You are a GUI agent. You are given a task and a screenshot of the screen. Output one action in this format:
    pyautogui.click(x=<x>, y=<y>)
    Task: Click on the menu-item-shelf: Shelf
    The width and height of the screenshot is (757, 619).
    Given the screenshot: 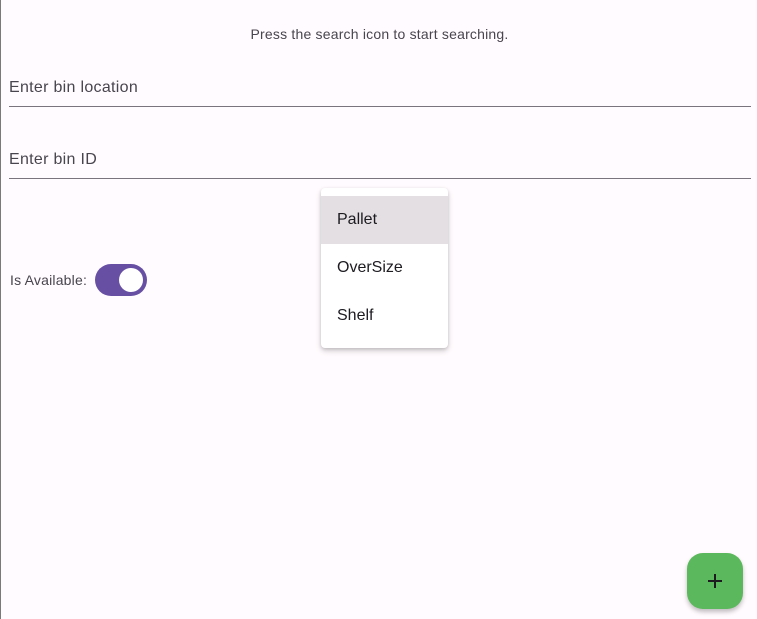 What is the action you would take?
    pyautogui.click(x=384, y=316)
    